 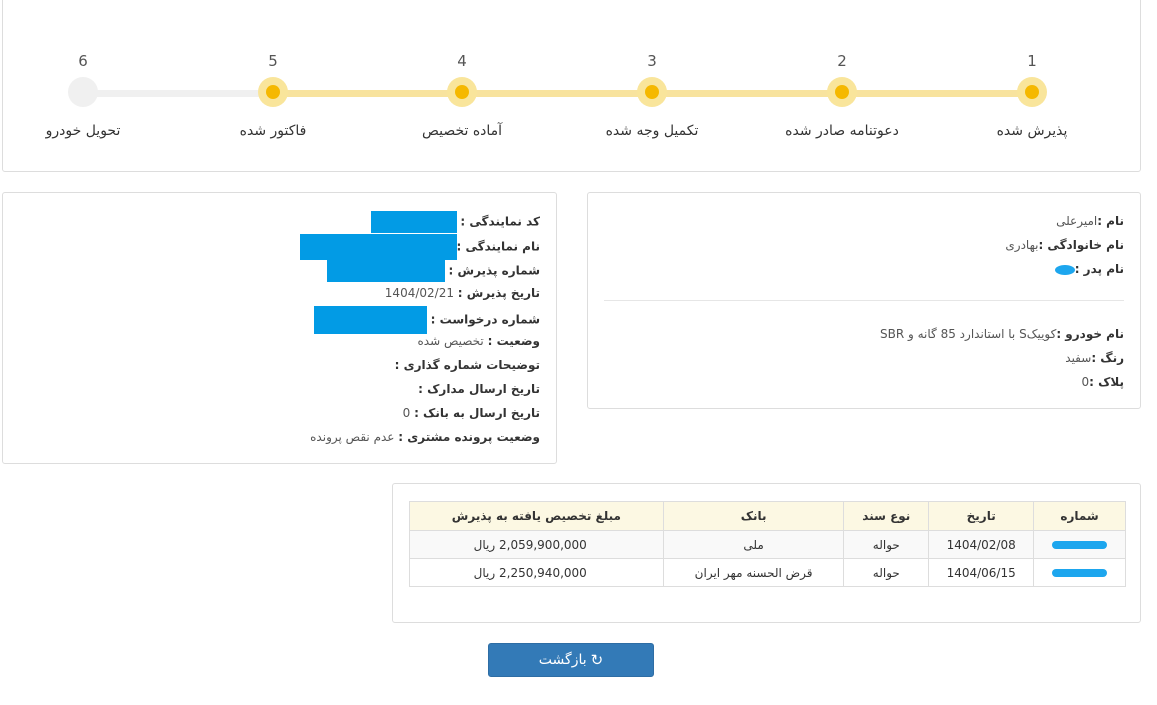 What do you see at coordinates (1090, 334) in the screenshot?
I see `field-label: نام خودرو :` at bounding box center [1090, 334].